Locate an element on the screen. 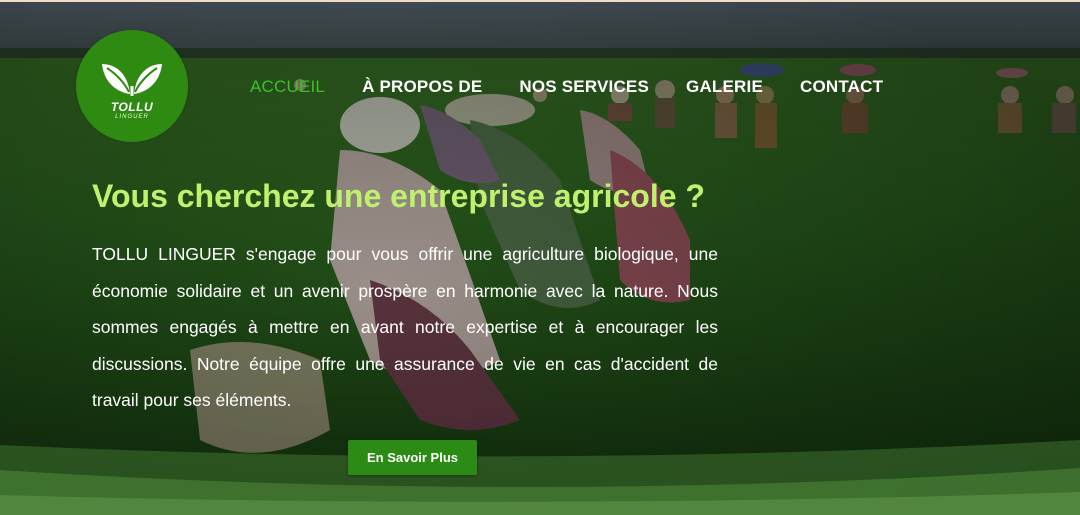  logo-subtitle: LINGUER is located at coordinates (132, 117).